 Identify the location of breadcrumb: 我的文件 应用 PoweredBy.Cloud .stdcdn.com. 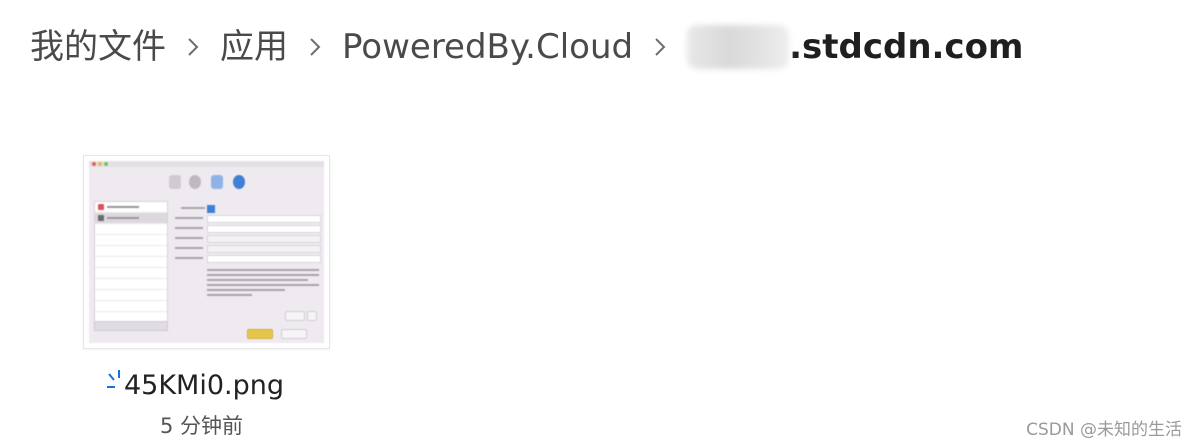
(526, 47).